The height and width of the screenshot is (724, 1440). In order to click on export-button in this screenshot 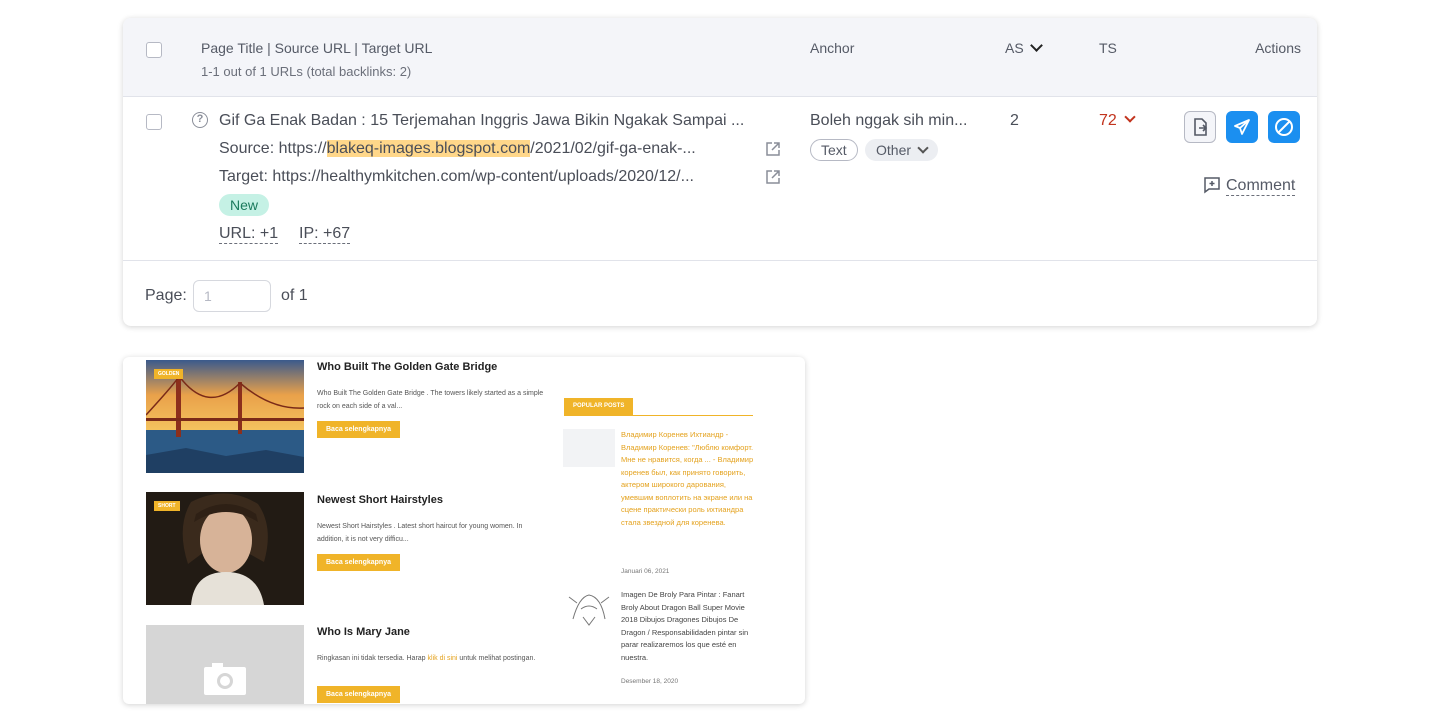, I will do `click(1200, 127)`.